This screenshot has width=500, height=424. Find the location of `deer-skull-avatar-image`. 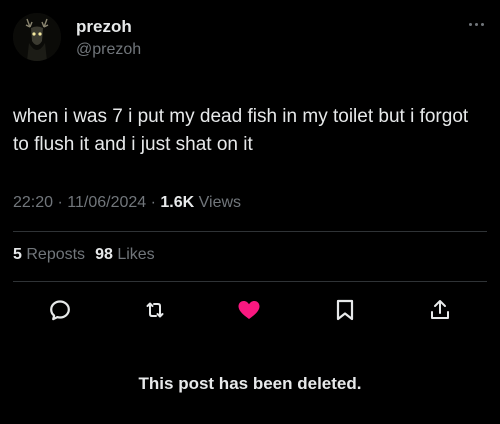

deer-skull-avatar-image is located at coordinates (37, 37).